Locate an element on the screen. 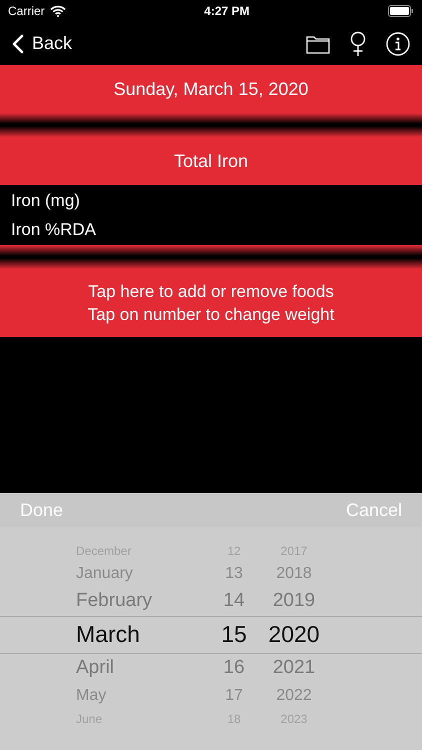 The image size is (422, 750). year-option: 2021 is located at coordinates (294, 668).